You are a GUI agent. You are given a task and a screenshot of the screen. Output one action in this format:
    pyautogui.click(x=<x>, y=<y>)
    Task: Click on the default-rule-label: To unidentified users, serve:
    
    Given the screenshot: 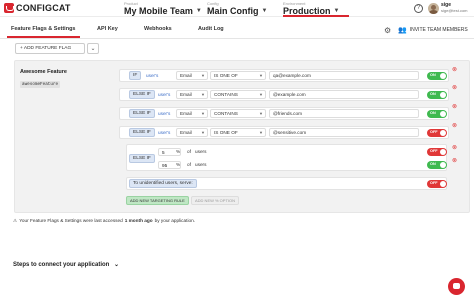 What is the action you would take?
    pyautogui.click(x=163, y=183)
    